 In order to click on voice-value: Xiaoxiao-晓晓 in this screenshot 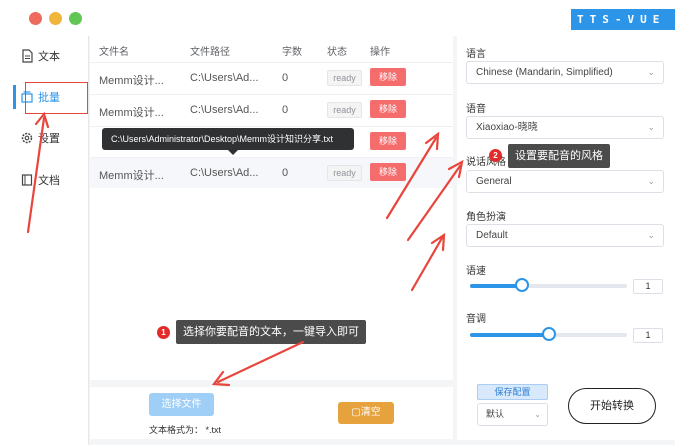, I will do `click(507, 127)`.